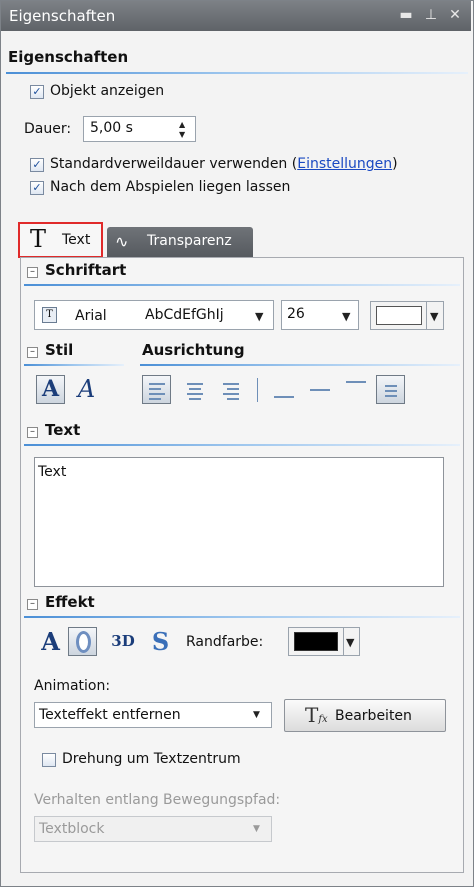 This screenshot has width=474, height=887. Describe the element at coordinates (86, 270) in the screenshot. I see `font-section-title: Schriftart` at that location.